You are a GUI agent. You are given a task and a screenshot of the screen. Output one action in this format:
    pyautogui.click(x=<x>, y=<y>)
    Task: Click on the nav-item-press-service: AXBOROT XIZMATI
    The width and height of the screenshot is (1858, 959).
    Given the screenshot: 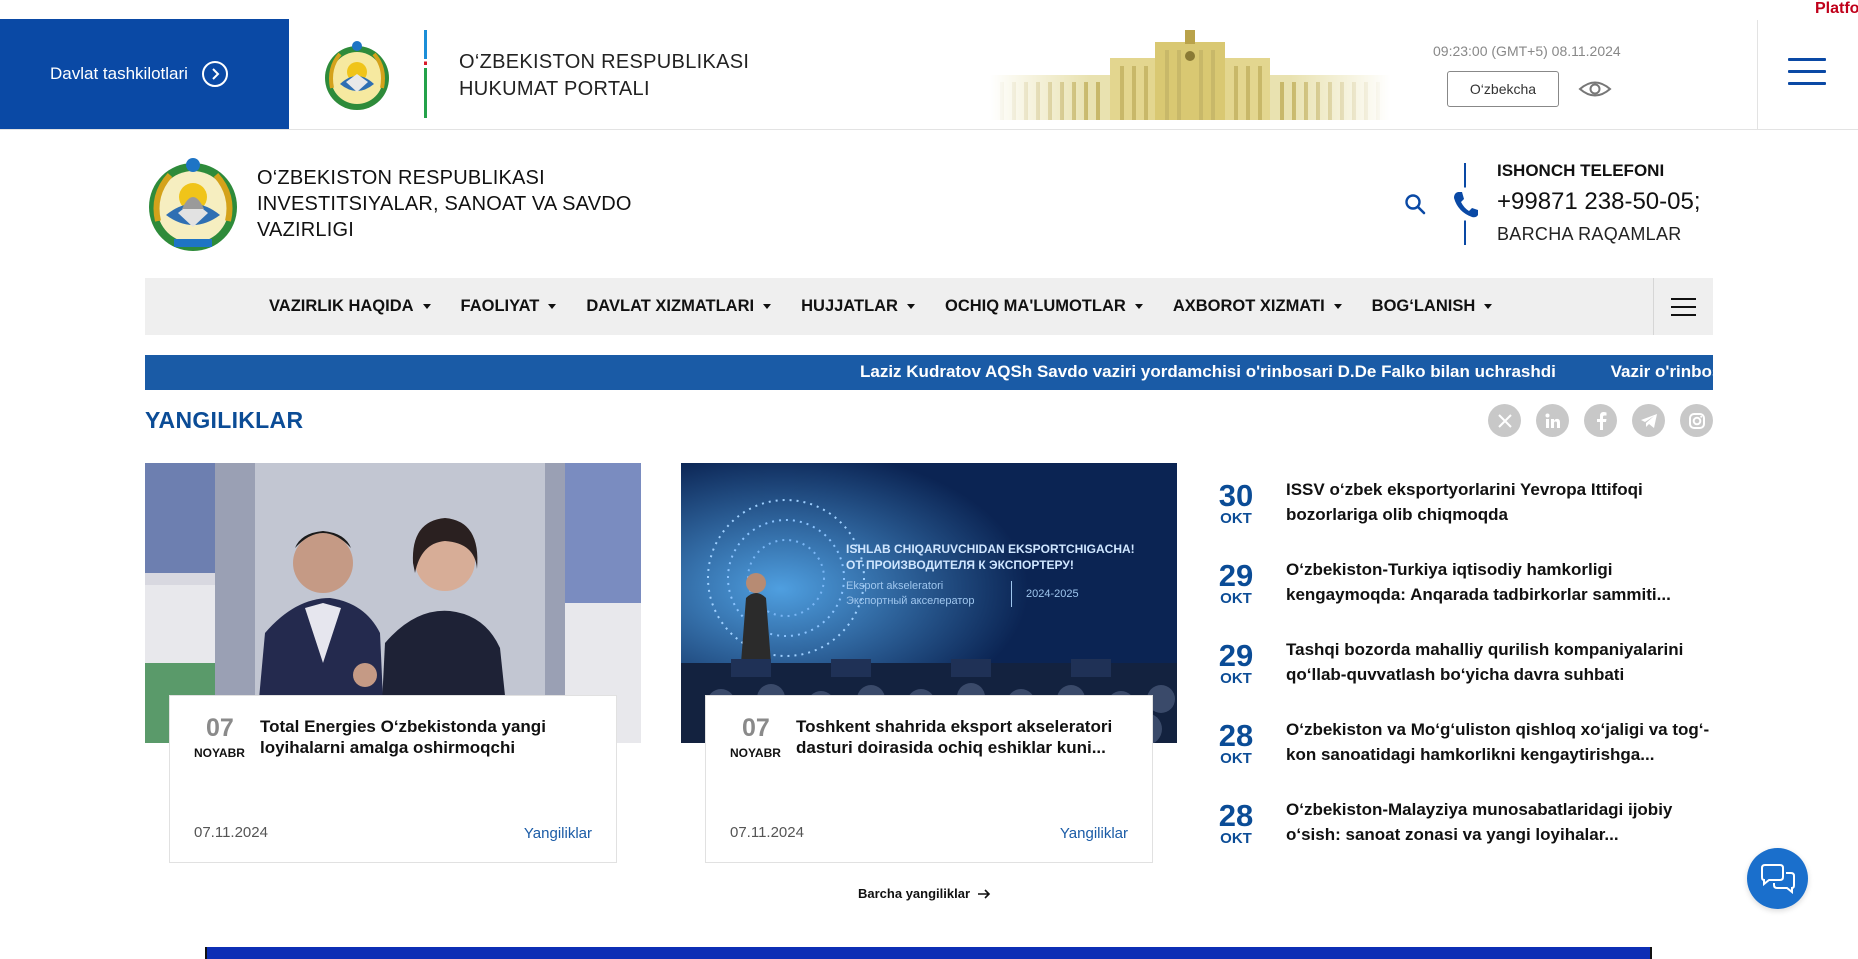 What is the action you would take?
    pyautogui.click(x=1257, y=306)
    